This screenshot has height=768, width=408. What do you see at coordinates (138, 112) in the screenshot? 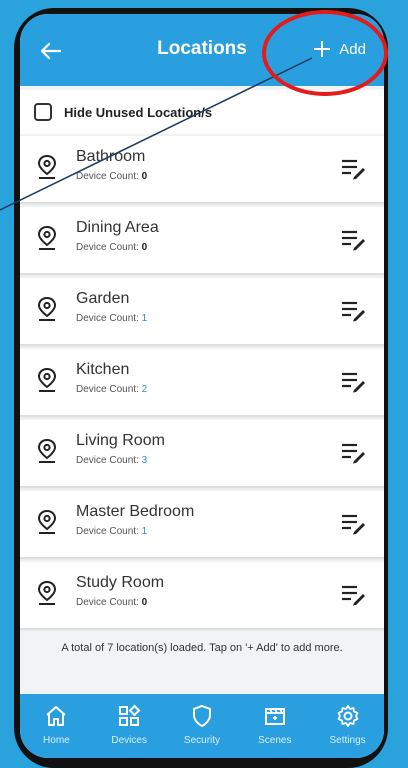
I see `hide-unused-label: Hide Unused Location/s` at bounding box center [138, 112].